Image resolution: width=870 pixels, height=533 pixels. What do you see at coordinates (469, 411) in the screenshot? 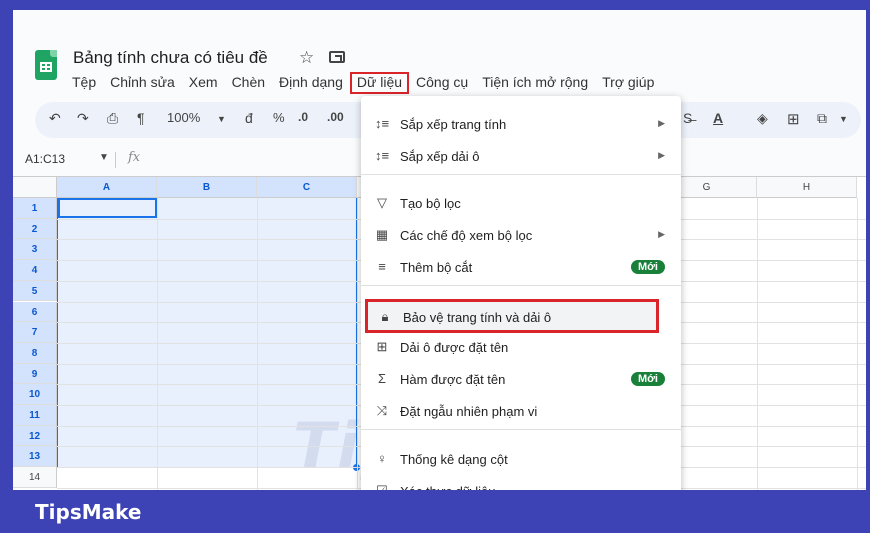
I see `data-menu-item-label: Đặt ngẫu nhiên phạm vi` at bounding box center [469, 411].